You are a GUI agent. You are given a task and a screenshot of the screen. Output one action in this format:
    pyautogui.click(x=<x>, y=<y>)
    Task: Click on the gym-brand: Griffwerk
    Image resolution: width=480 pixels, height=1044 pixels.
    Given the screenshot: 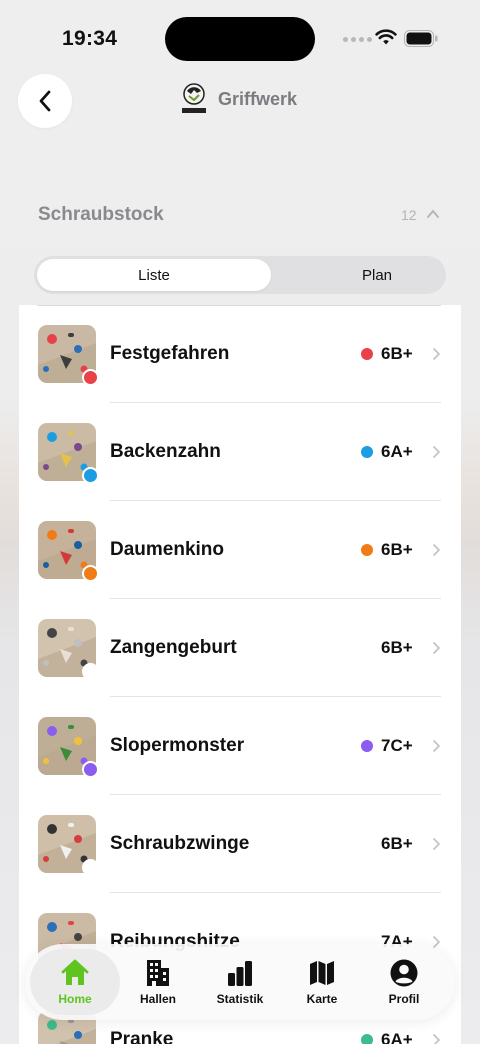 What is the action you would take?
    pyautogui.click(x=238, y=99)
    